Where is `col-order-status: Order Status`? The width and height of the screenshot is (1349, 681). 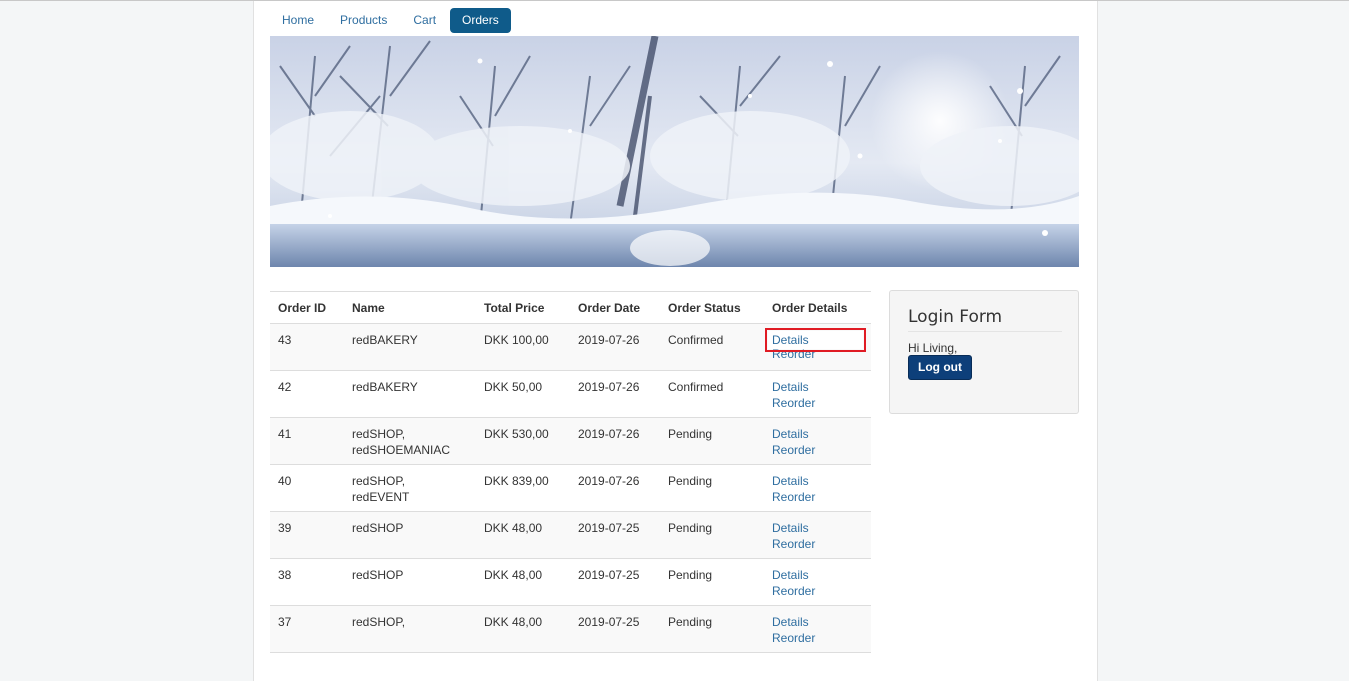 col-order-status: Order Status is located at coordinates (712, 307).